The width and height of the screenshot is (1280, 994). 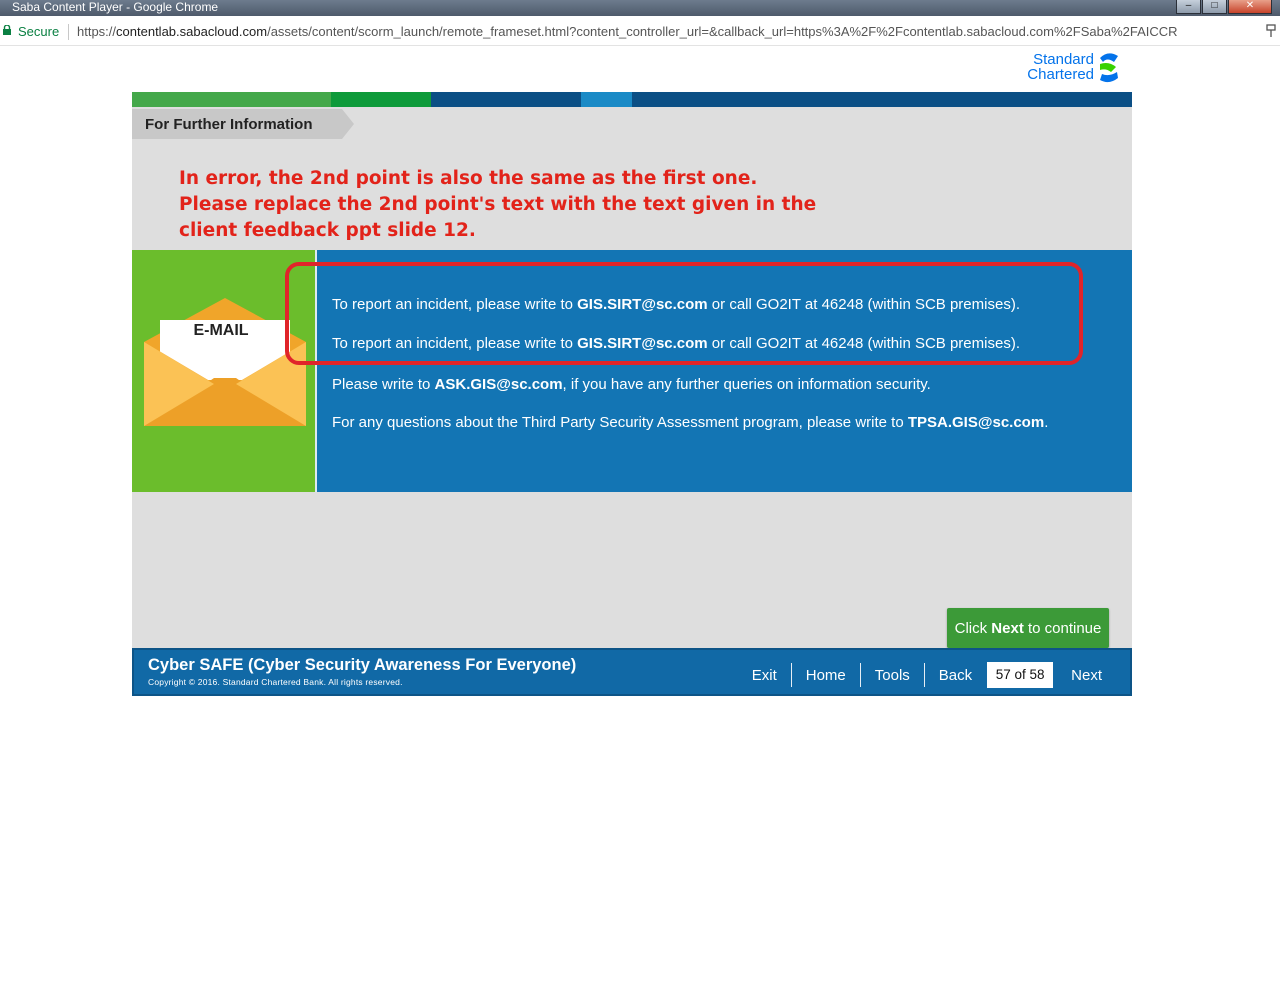 I want to click on next-button: Next, so click(x=1086, y=675).